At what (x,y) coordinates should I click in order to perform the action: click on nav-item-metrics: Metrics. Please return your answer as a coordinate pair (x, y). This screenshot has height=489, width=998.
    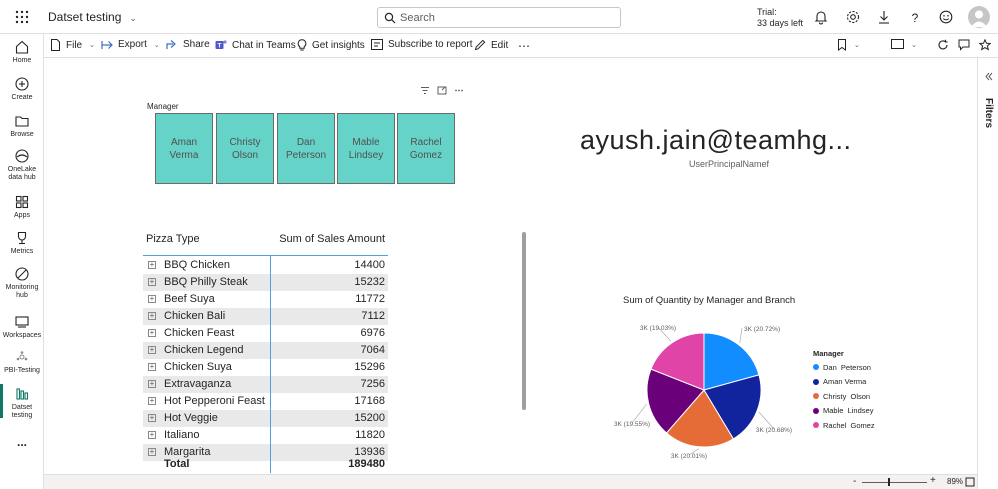
    Looking at the image, I should click on (22, 243).